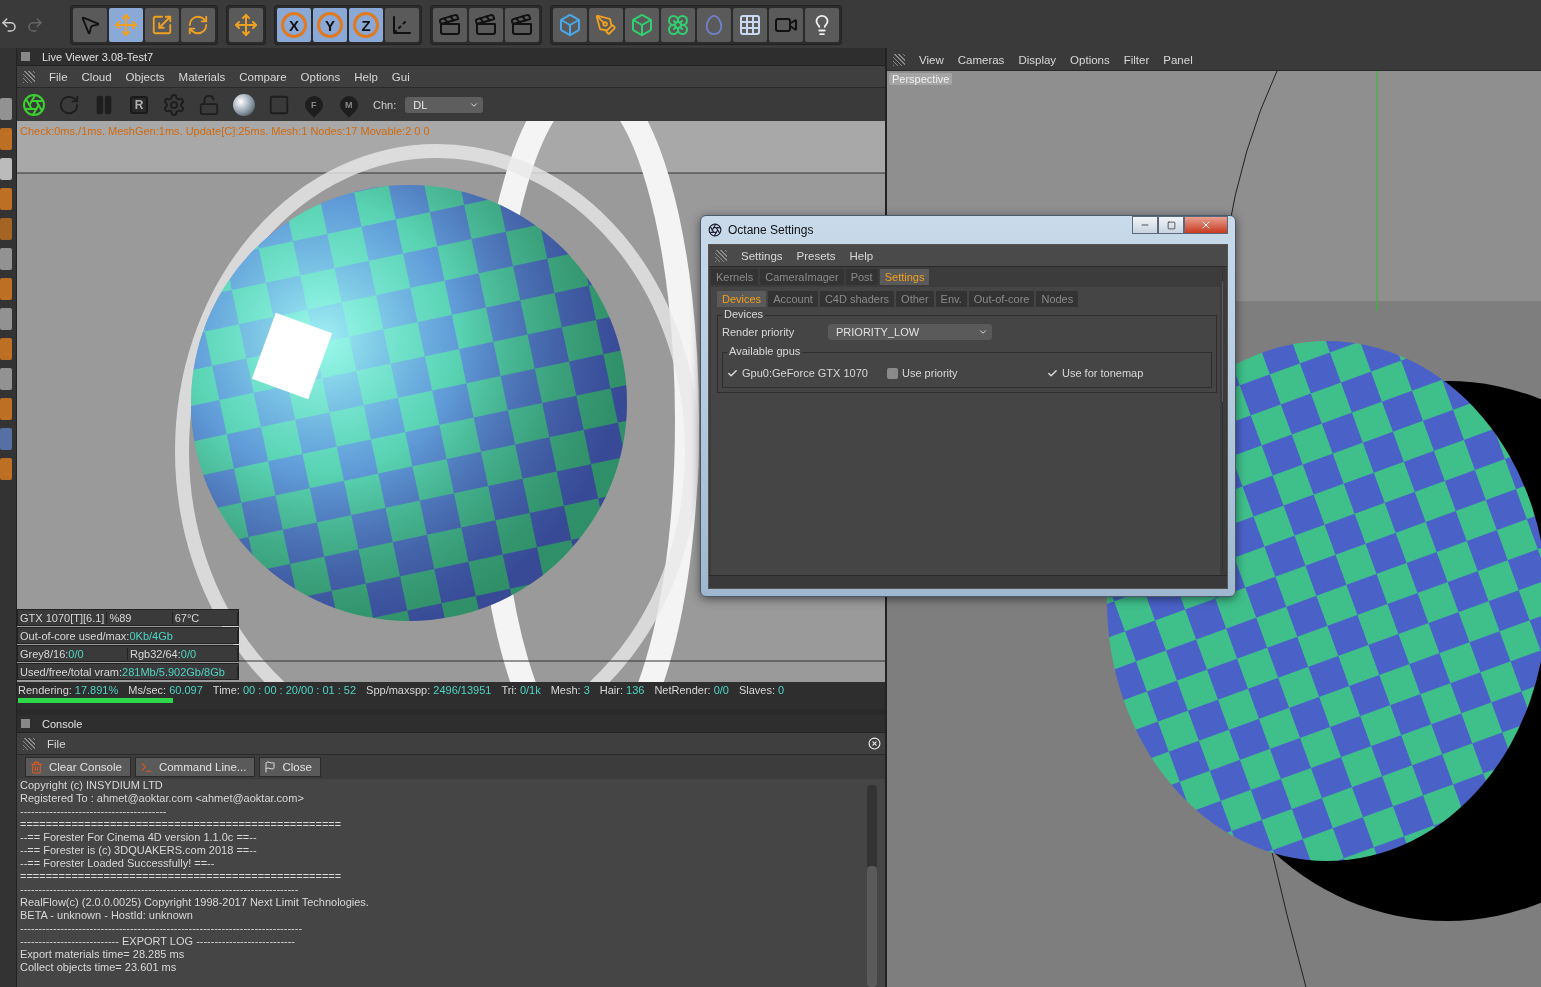 The height and width of the screenshot is (987, 1541). What do you see at coordinates (1057, 299) in the screenshot?
I see `tab: Nodes` at bounding box center [1057, 299].